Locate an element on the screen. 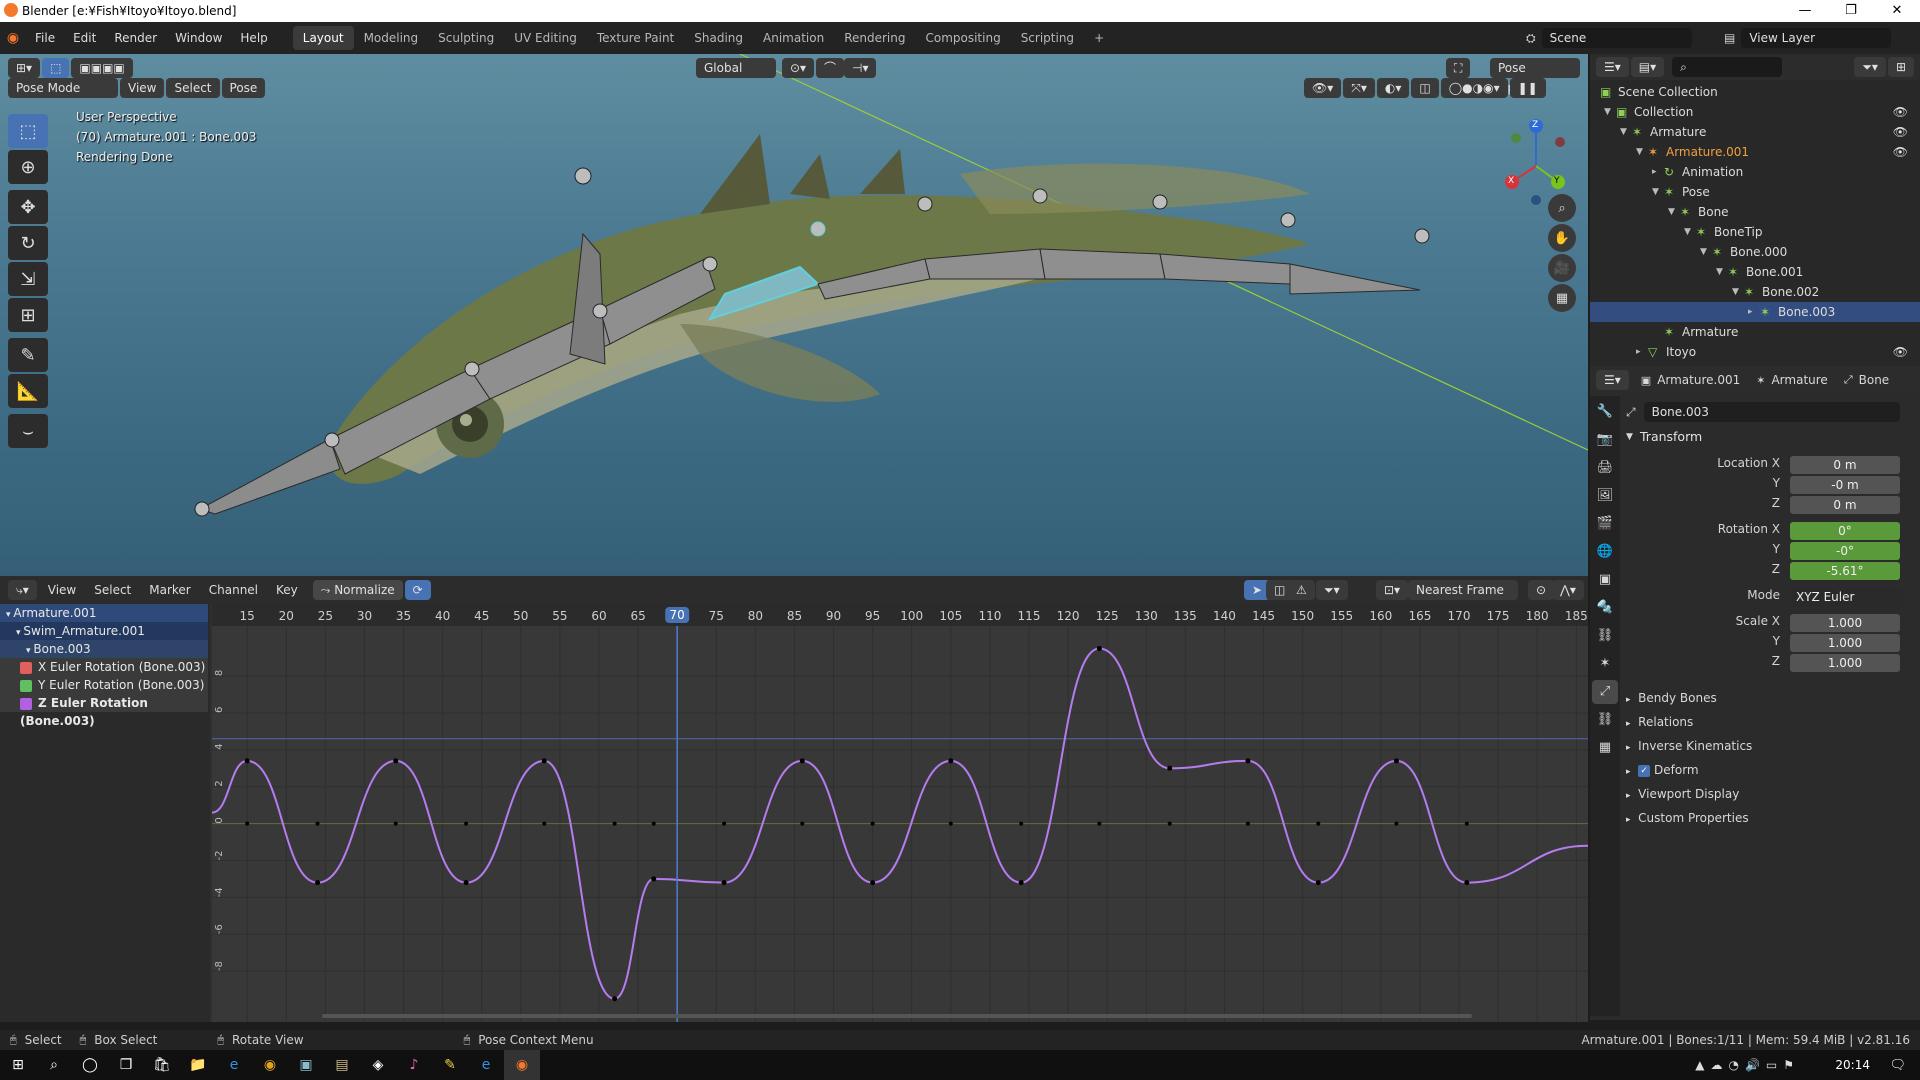 Image resolution: width=1920 pixels, height=1080 pixels. graph-menu-key: Key is located at coordinates (287, 590).